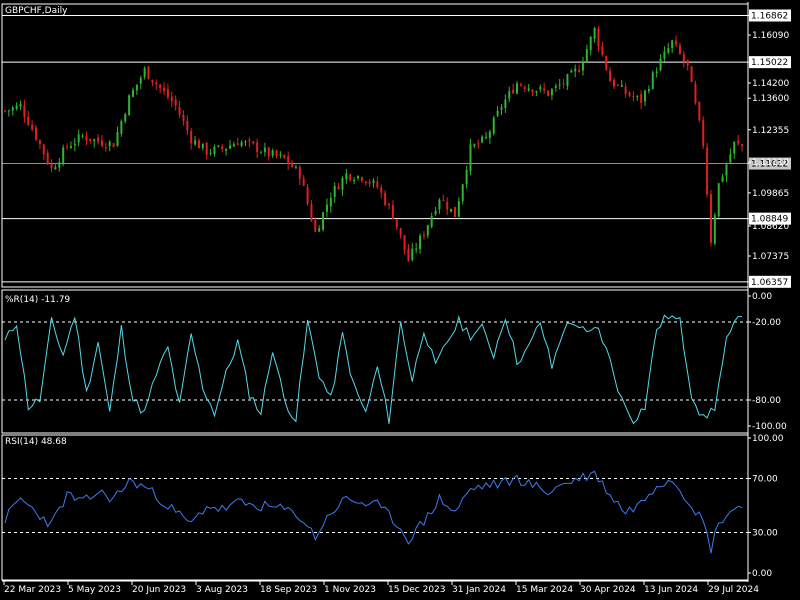  What do you see at coordinates (222, 590) in the screenshot?
I see `time-tick-label: 3 Aug 2023` at bounding box center [222, 590].